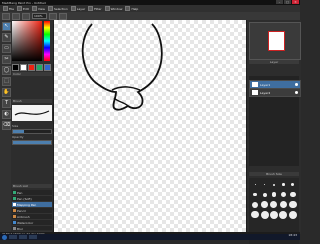  Describe the element at coordinates (15, 67) in the screenshot. I see `swatch-black` at that location.